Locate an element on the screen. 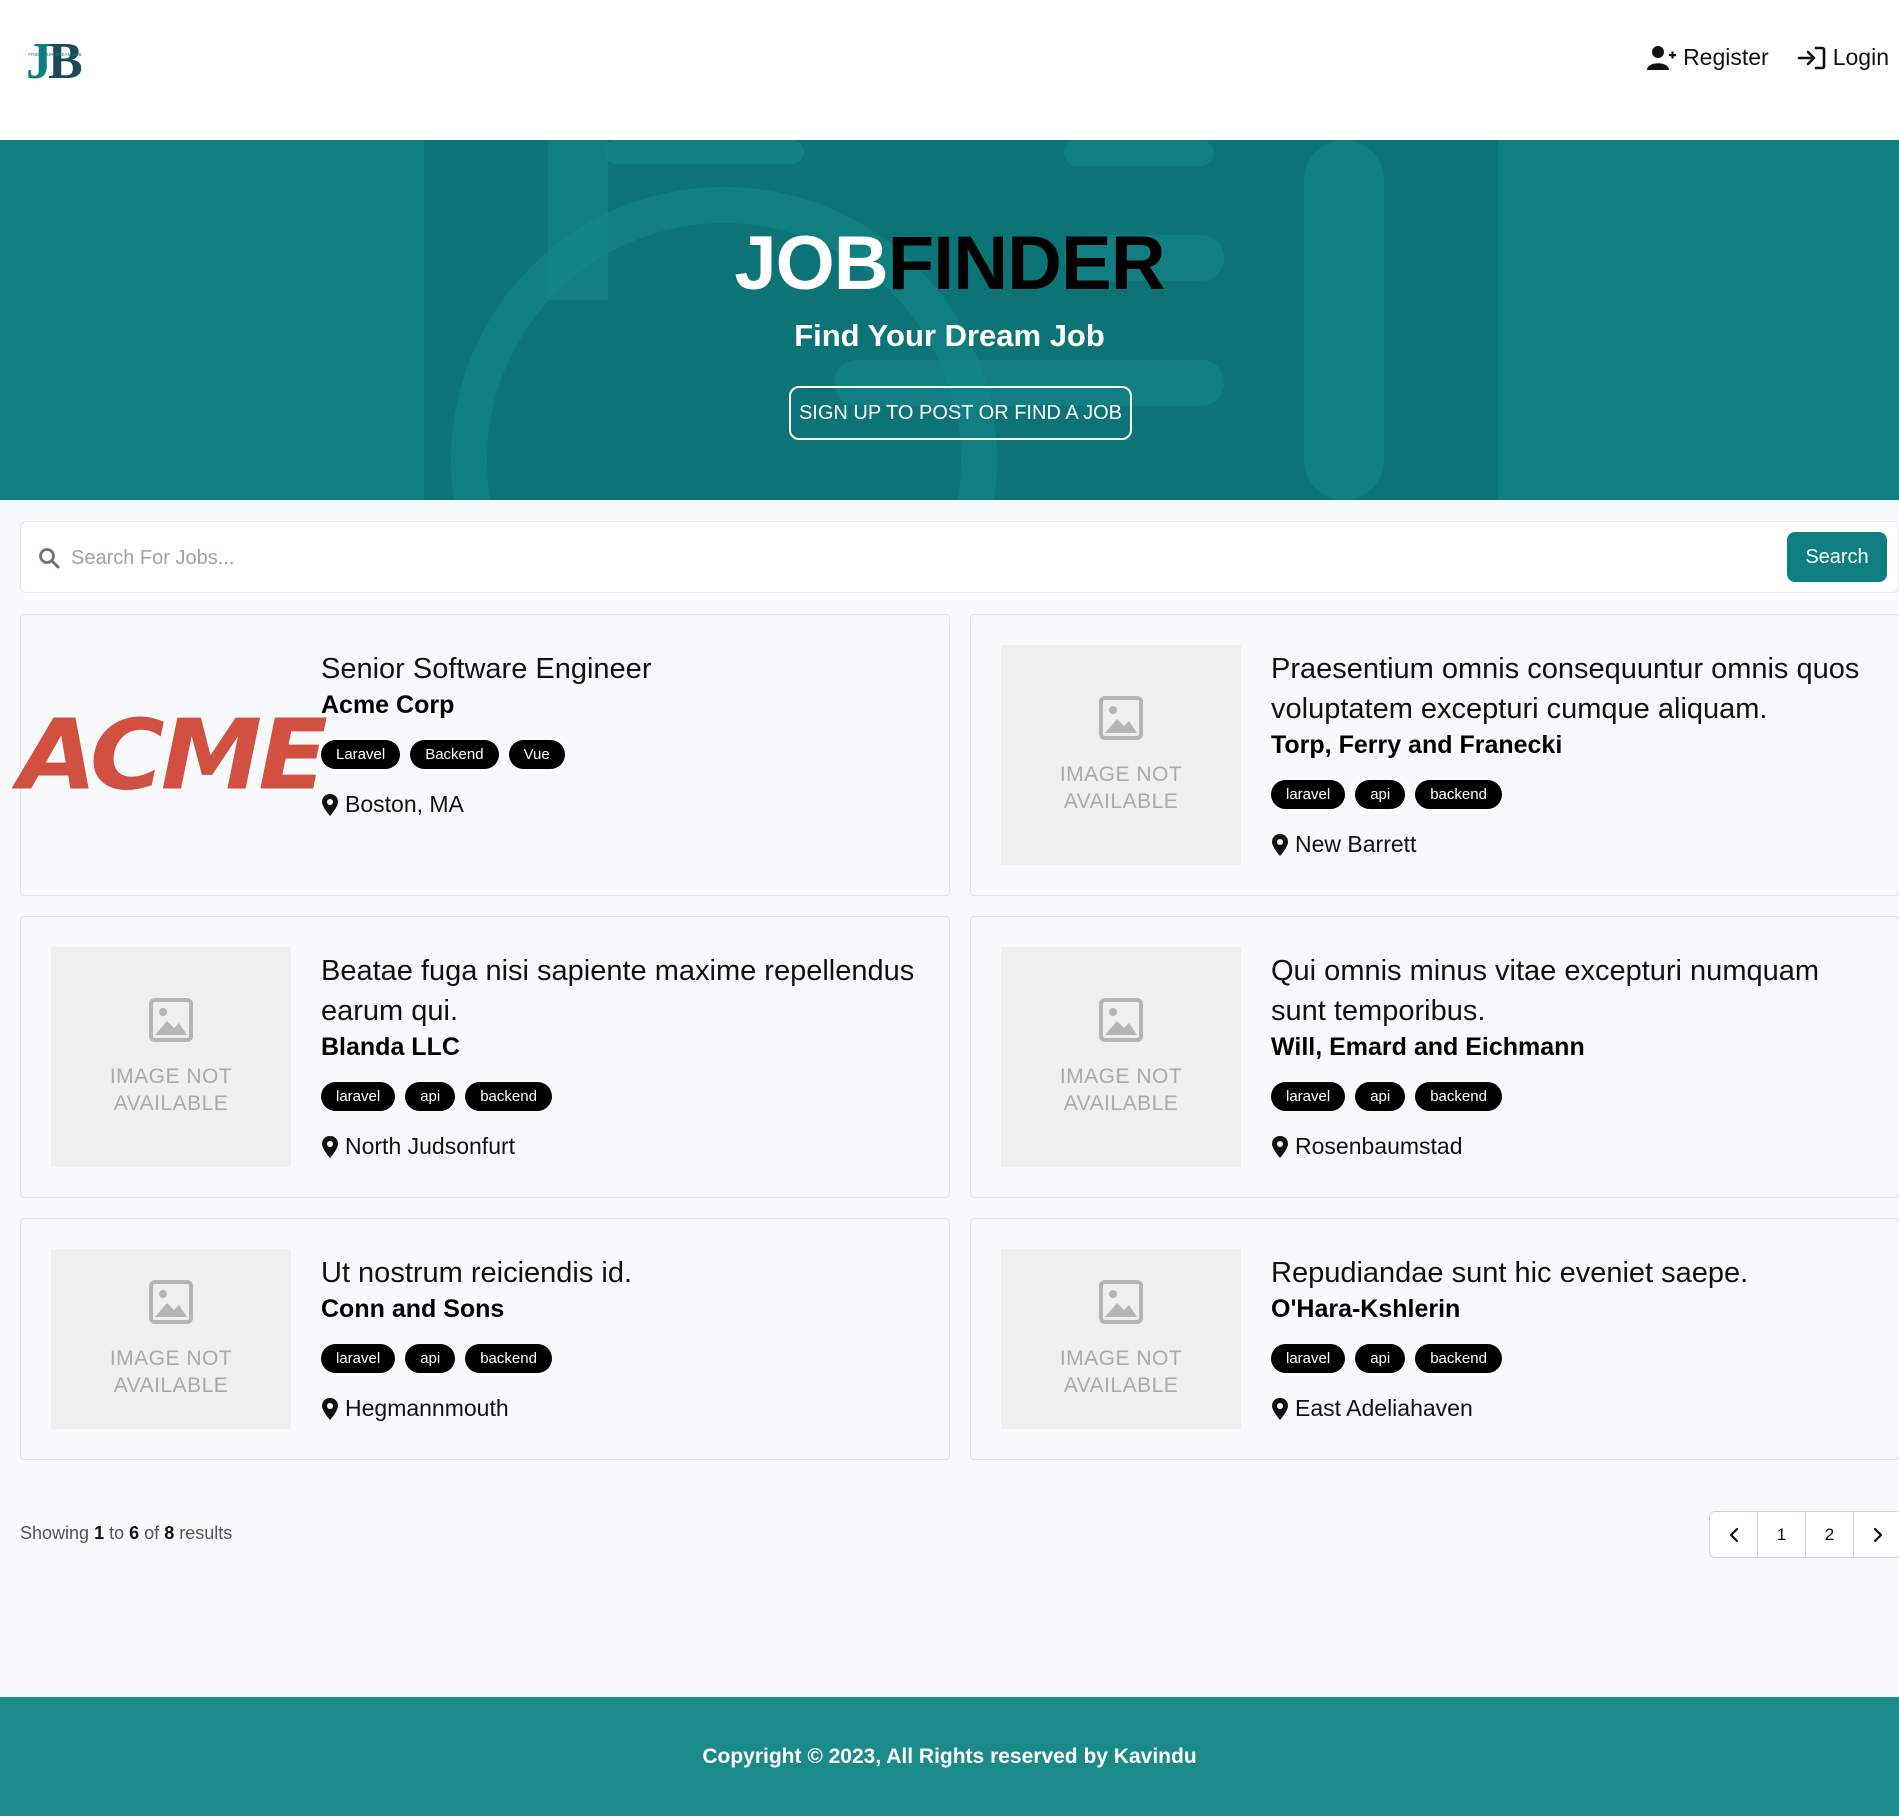 This screenshot has height=1816, width=1899. register-link: Register is located at coordinates (1708, 57).